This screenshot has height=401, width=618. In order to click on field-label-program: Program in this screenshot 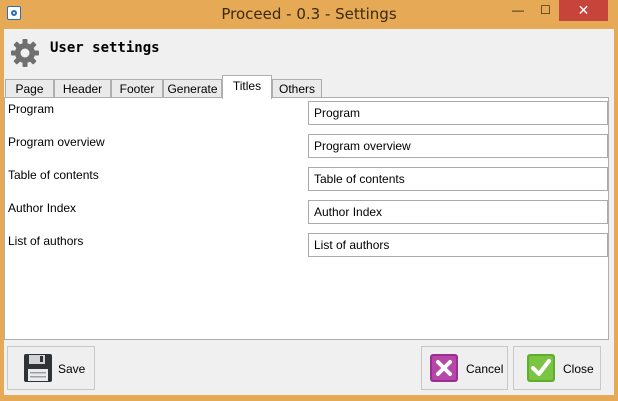, I will do `click(31, 109)`.